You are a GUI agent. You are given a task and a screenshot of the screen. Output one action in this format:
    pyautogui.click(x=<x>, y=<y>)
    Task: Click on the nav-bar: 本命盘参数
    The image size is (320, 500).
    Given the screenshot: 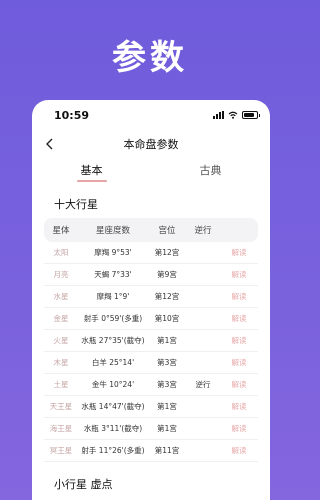 What is the action you would take?
    pyautogui.click(x=151, y=144)
    